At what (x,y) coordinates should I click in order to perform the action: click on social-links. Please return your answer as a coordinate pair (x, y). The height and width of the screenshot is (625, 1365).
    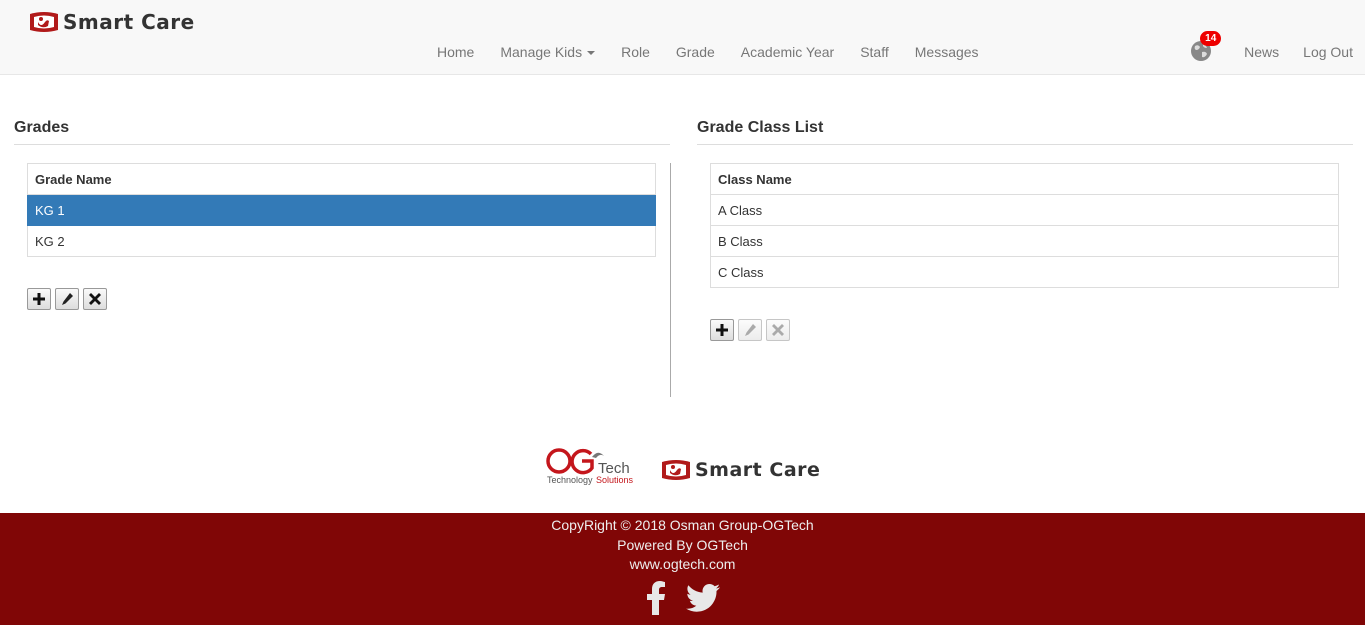
    Looking at the image, I should click on (682, 597).